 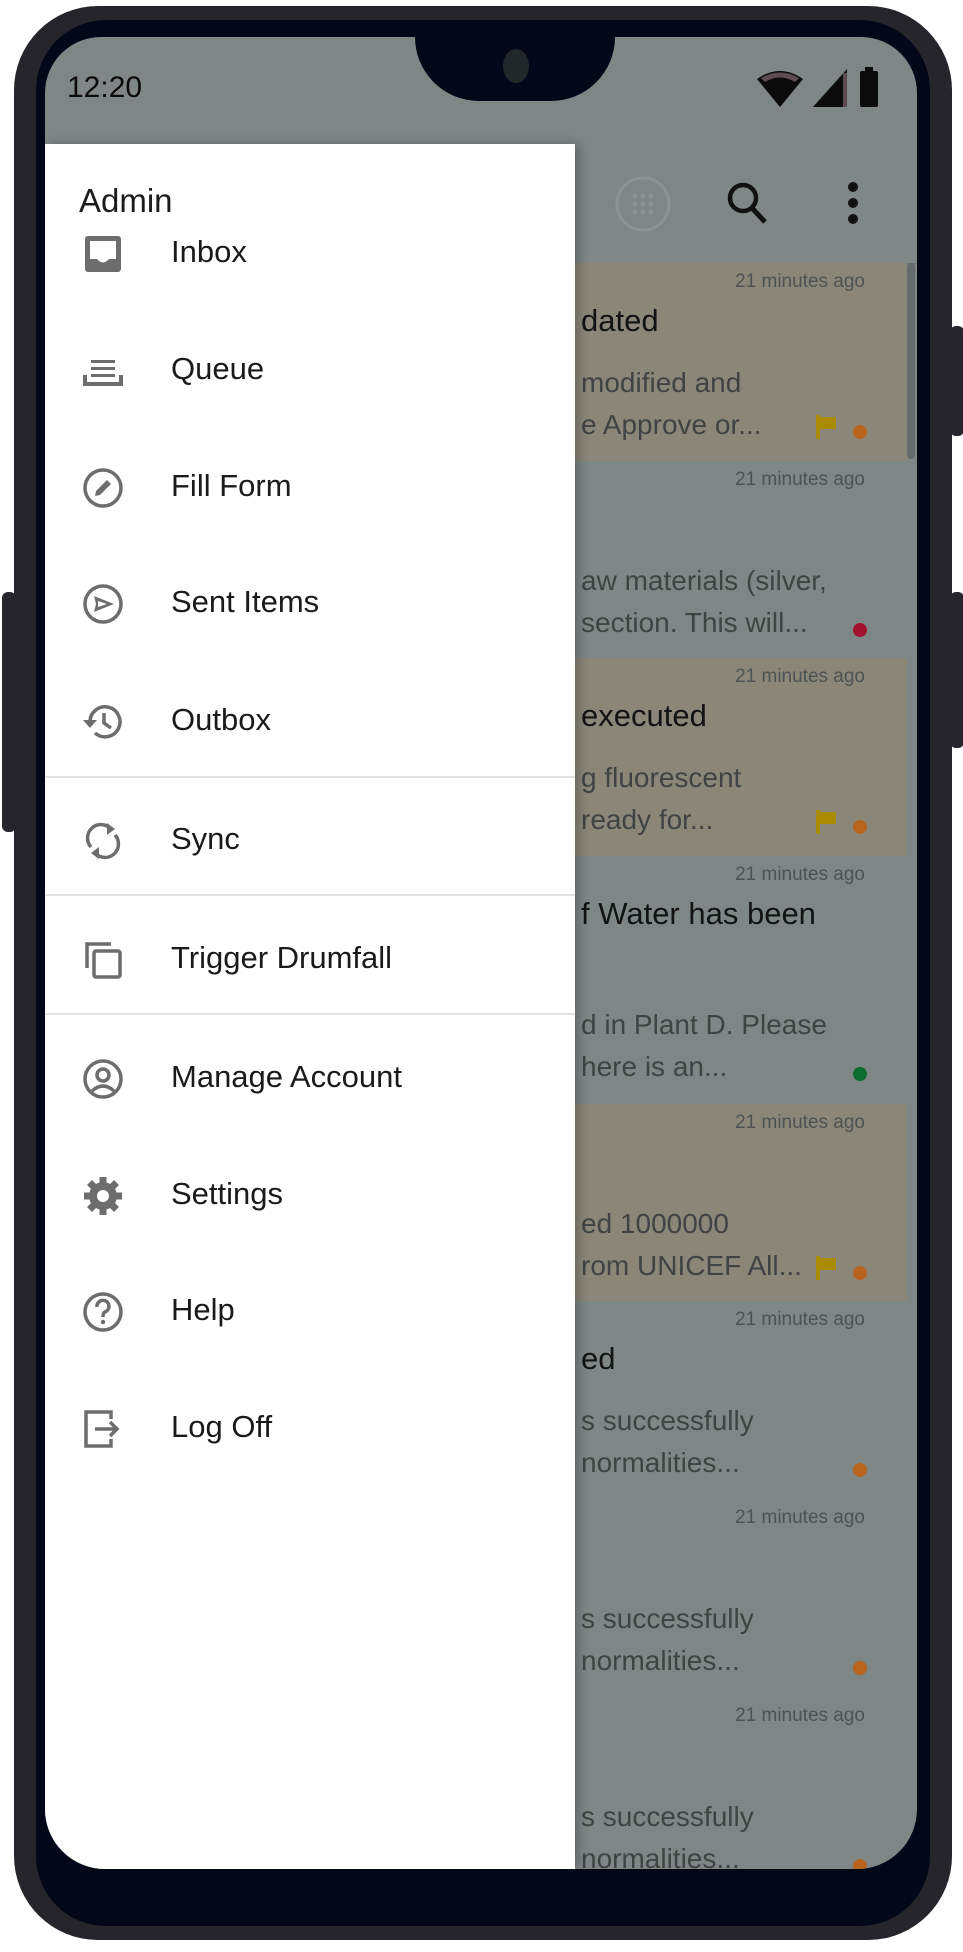 I want to click on menu-item-label: Manage Account, so click(x=286, y=1076).